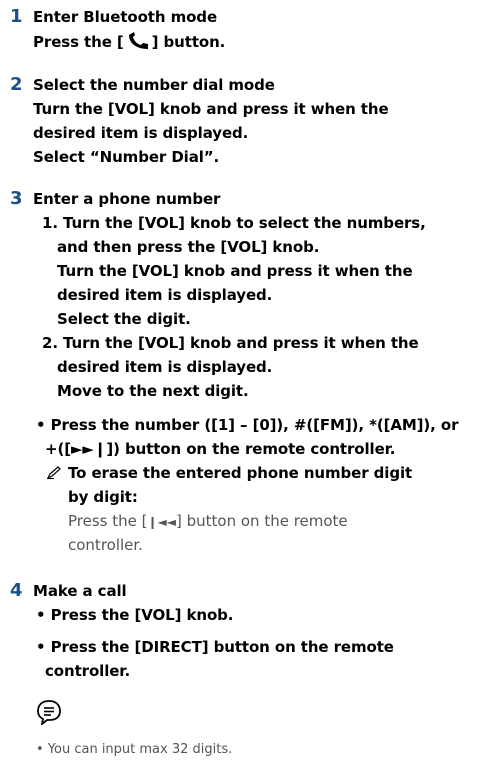  I want to click on tip-text-pre: Press the [, so click(108, 521).